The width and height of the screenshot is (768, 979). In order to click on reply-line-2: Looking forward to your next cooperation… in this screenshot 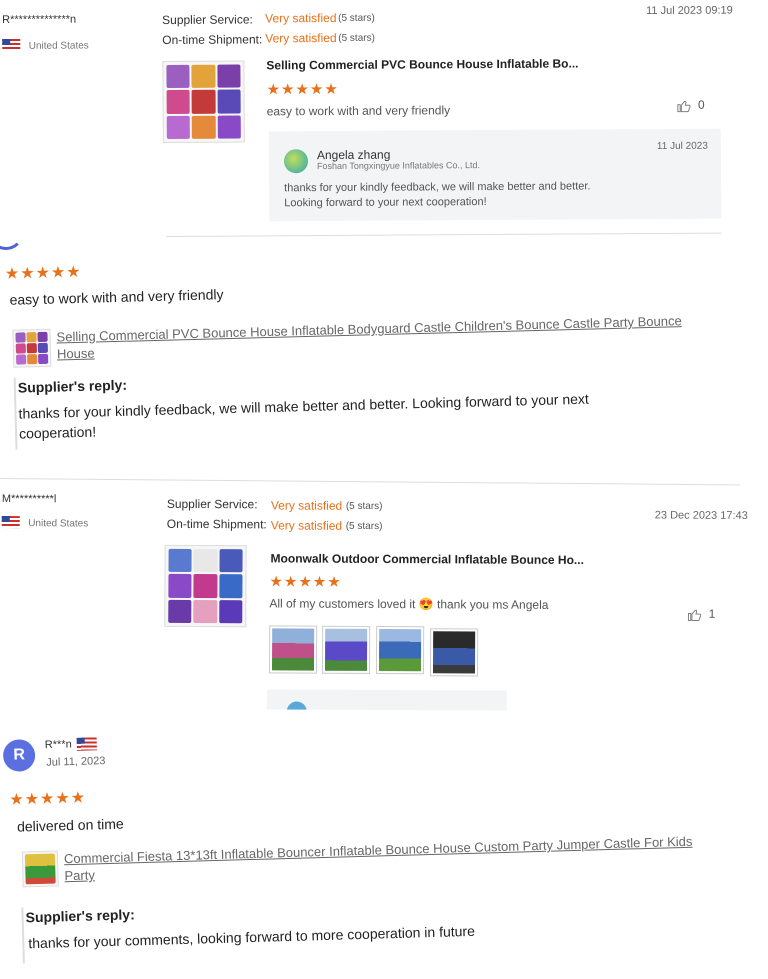, I will do `click(385, 203)`.